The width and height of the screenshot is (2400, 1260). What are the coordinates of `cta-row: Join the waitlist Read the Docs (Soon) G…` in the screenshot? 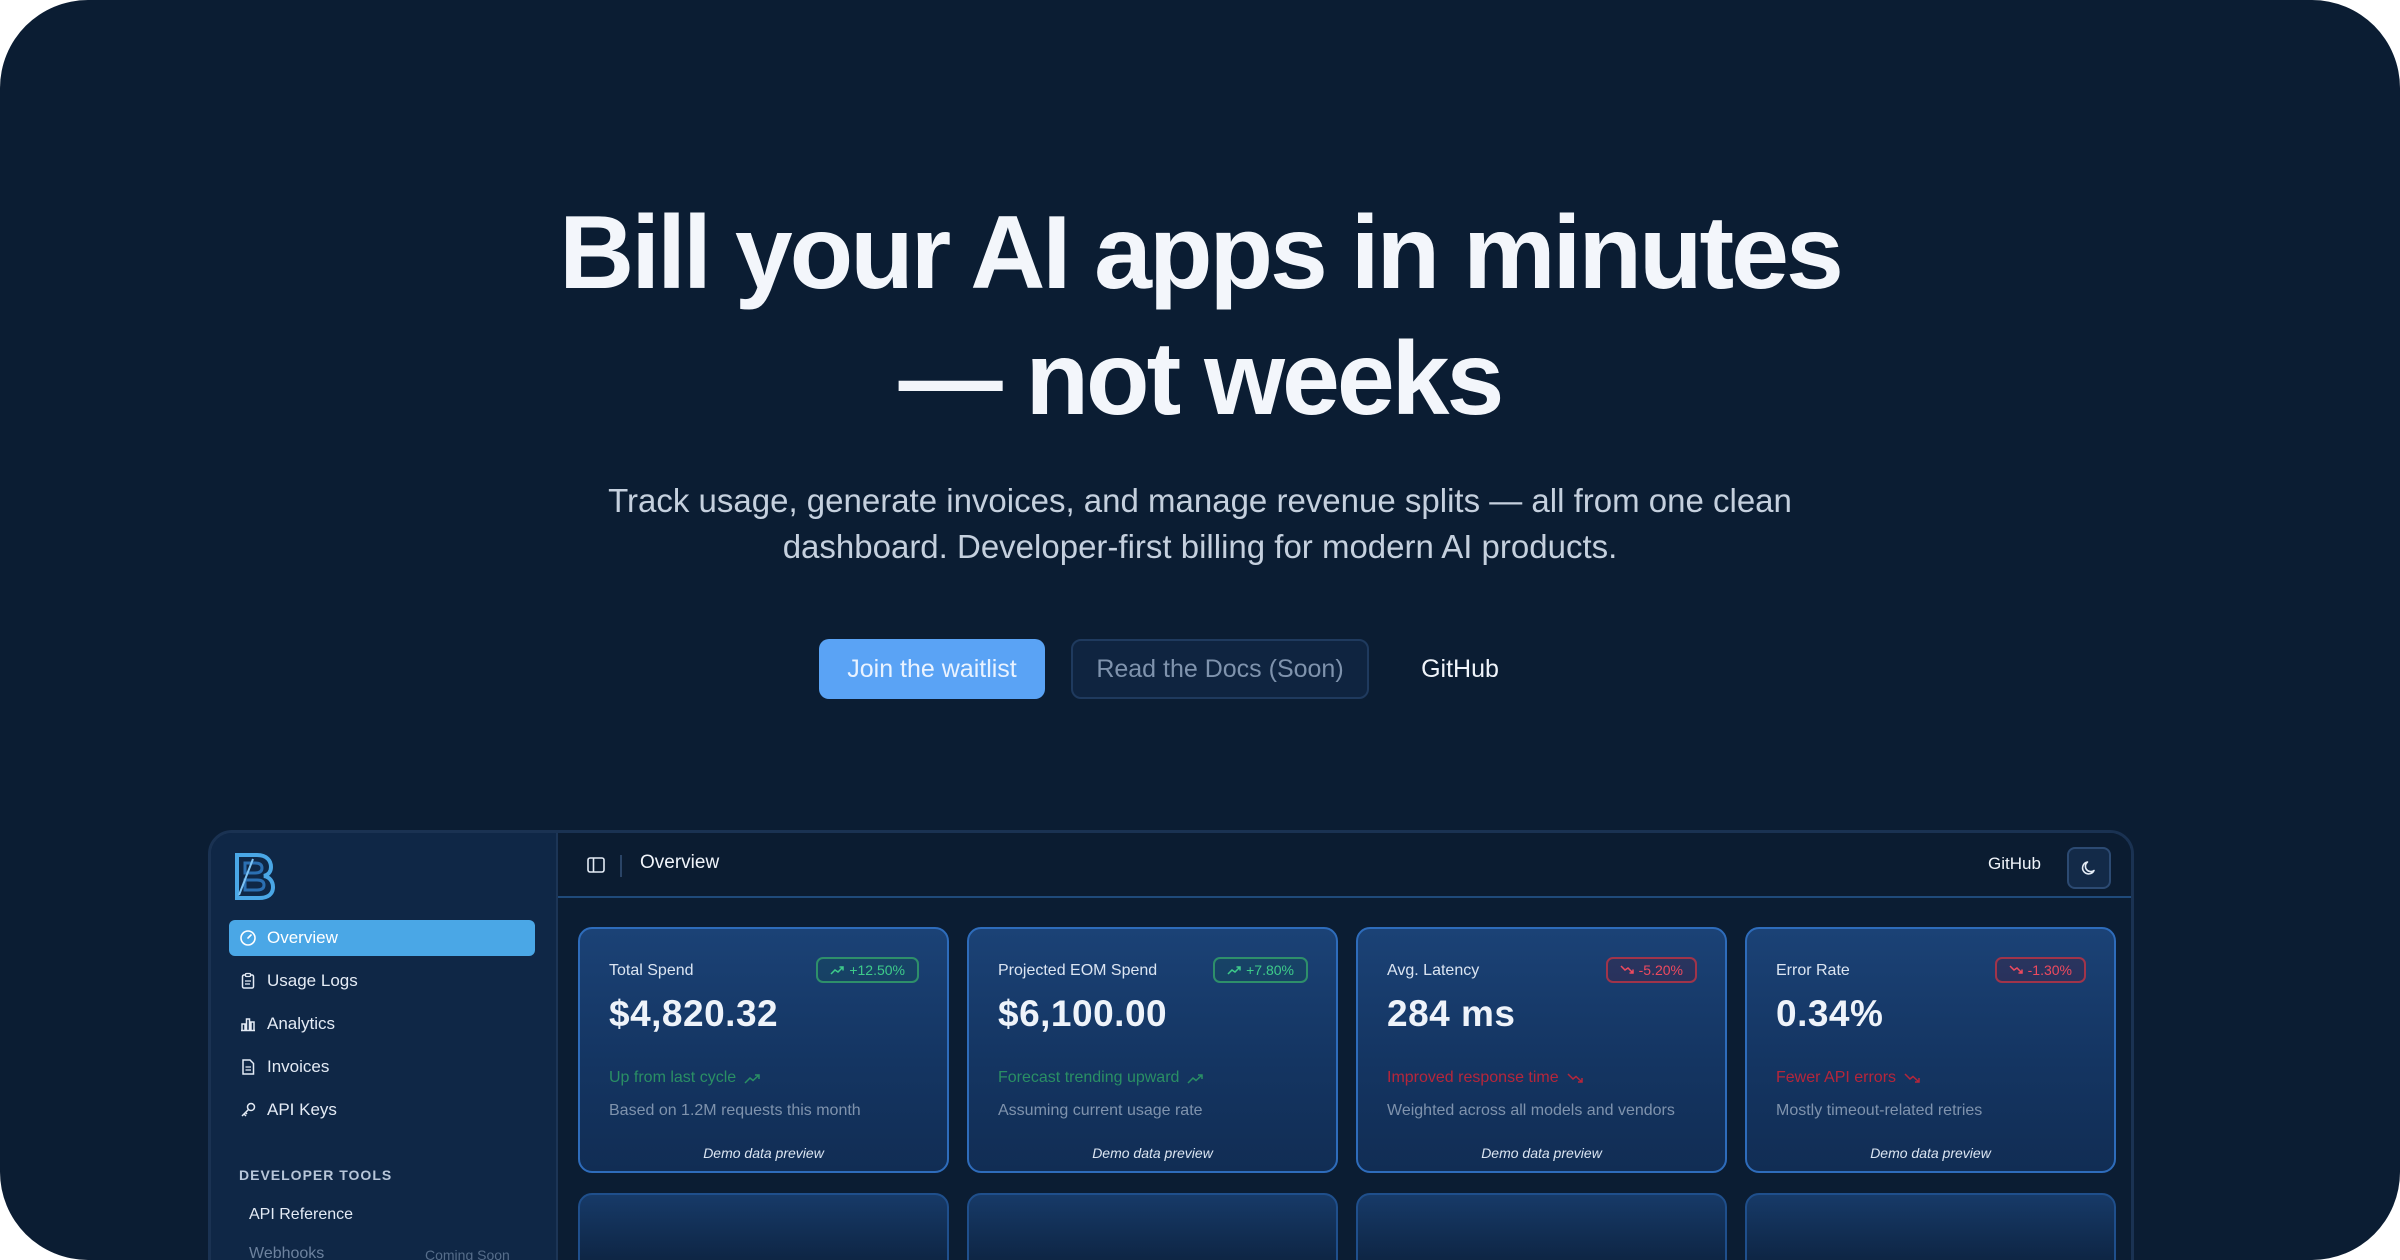 It's located at (1200, 669).